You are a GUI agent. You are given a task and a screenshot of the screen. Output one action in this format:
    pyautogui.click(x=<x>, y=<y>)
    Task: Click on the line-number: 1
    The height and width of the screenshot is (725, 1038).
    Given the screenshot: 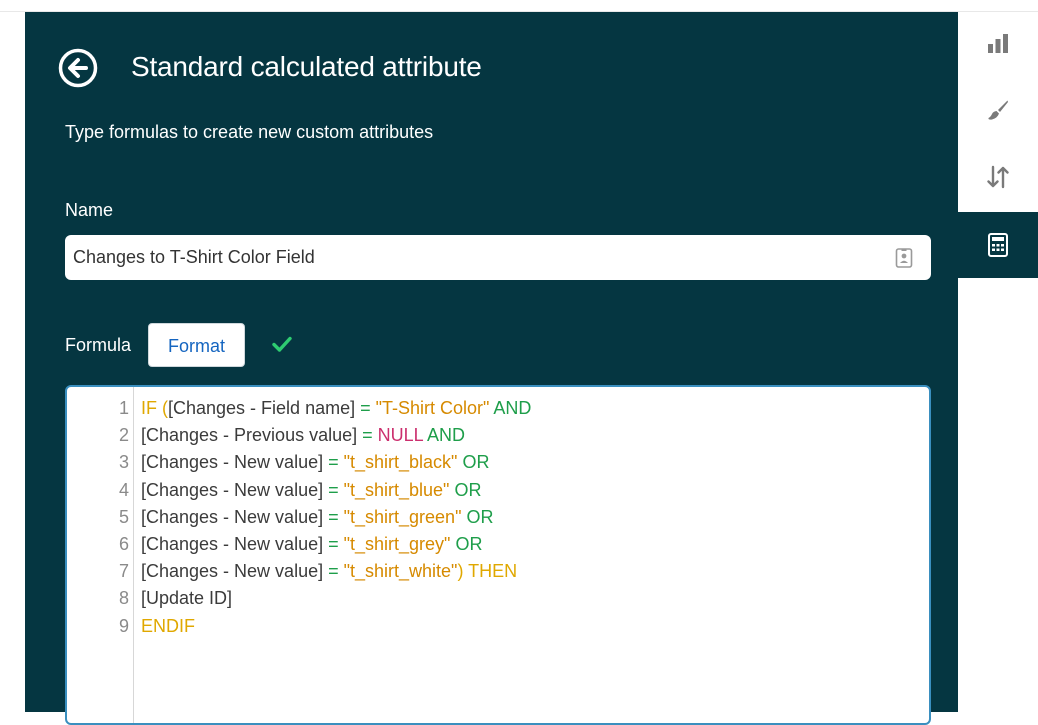 What is the action you would take?
    pyautogui.click(x=123, y=408)
    